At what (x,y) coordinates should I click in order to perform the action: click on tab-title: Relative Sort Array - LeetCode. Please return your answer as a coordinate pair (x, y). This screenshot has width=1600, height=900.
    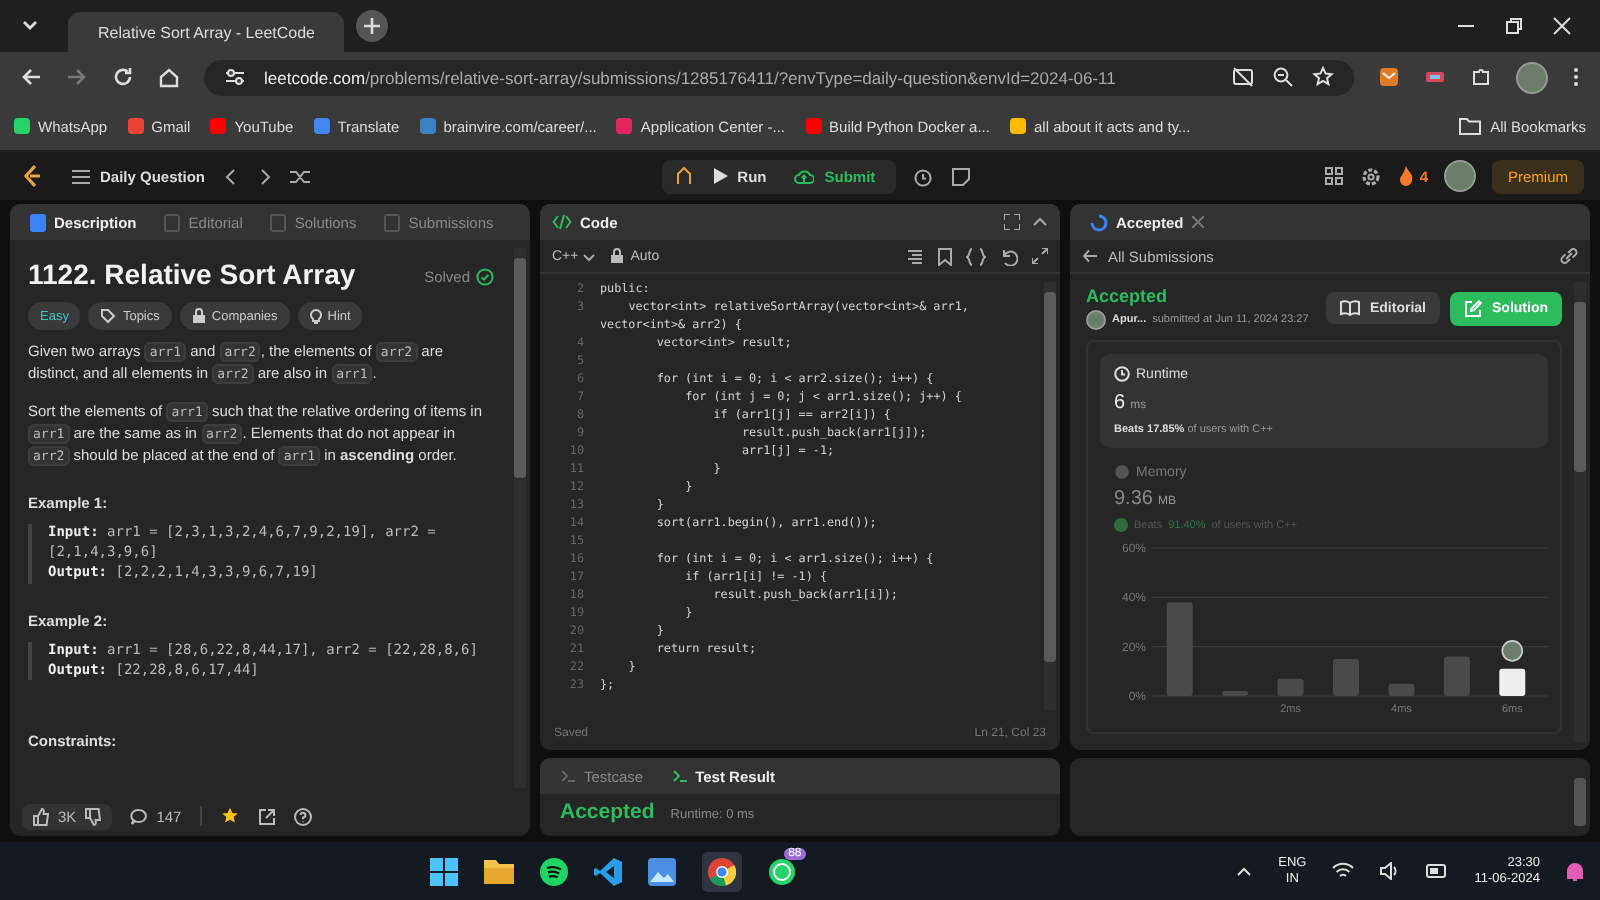
    Looking at the image, I should click on (206, 32).